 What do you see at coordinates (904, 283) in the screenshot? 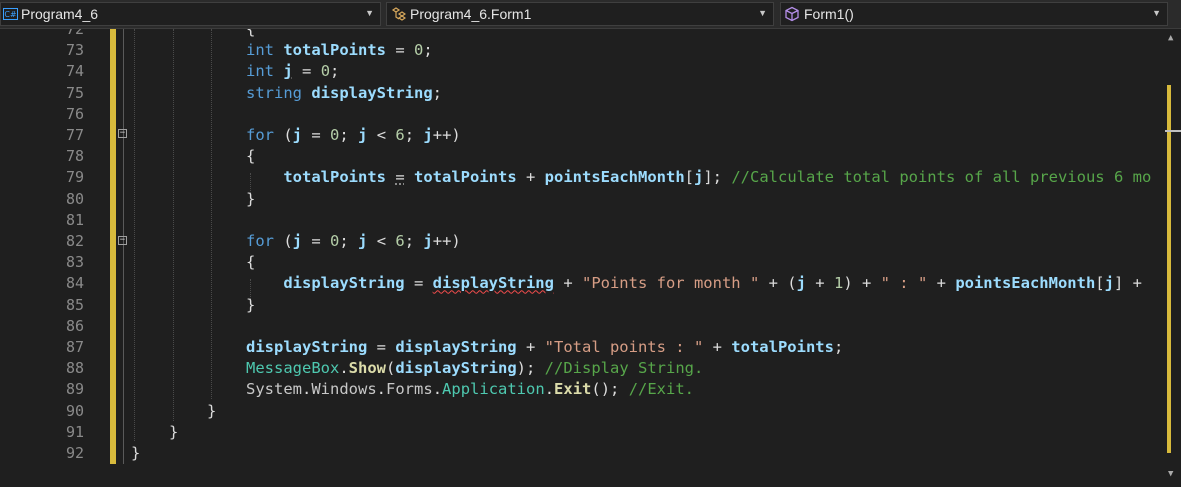
I see `code-token: "` at bounding box center [904, 283].